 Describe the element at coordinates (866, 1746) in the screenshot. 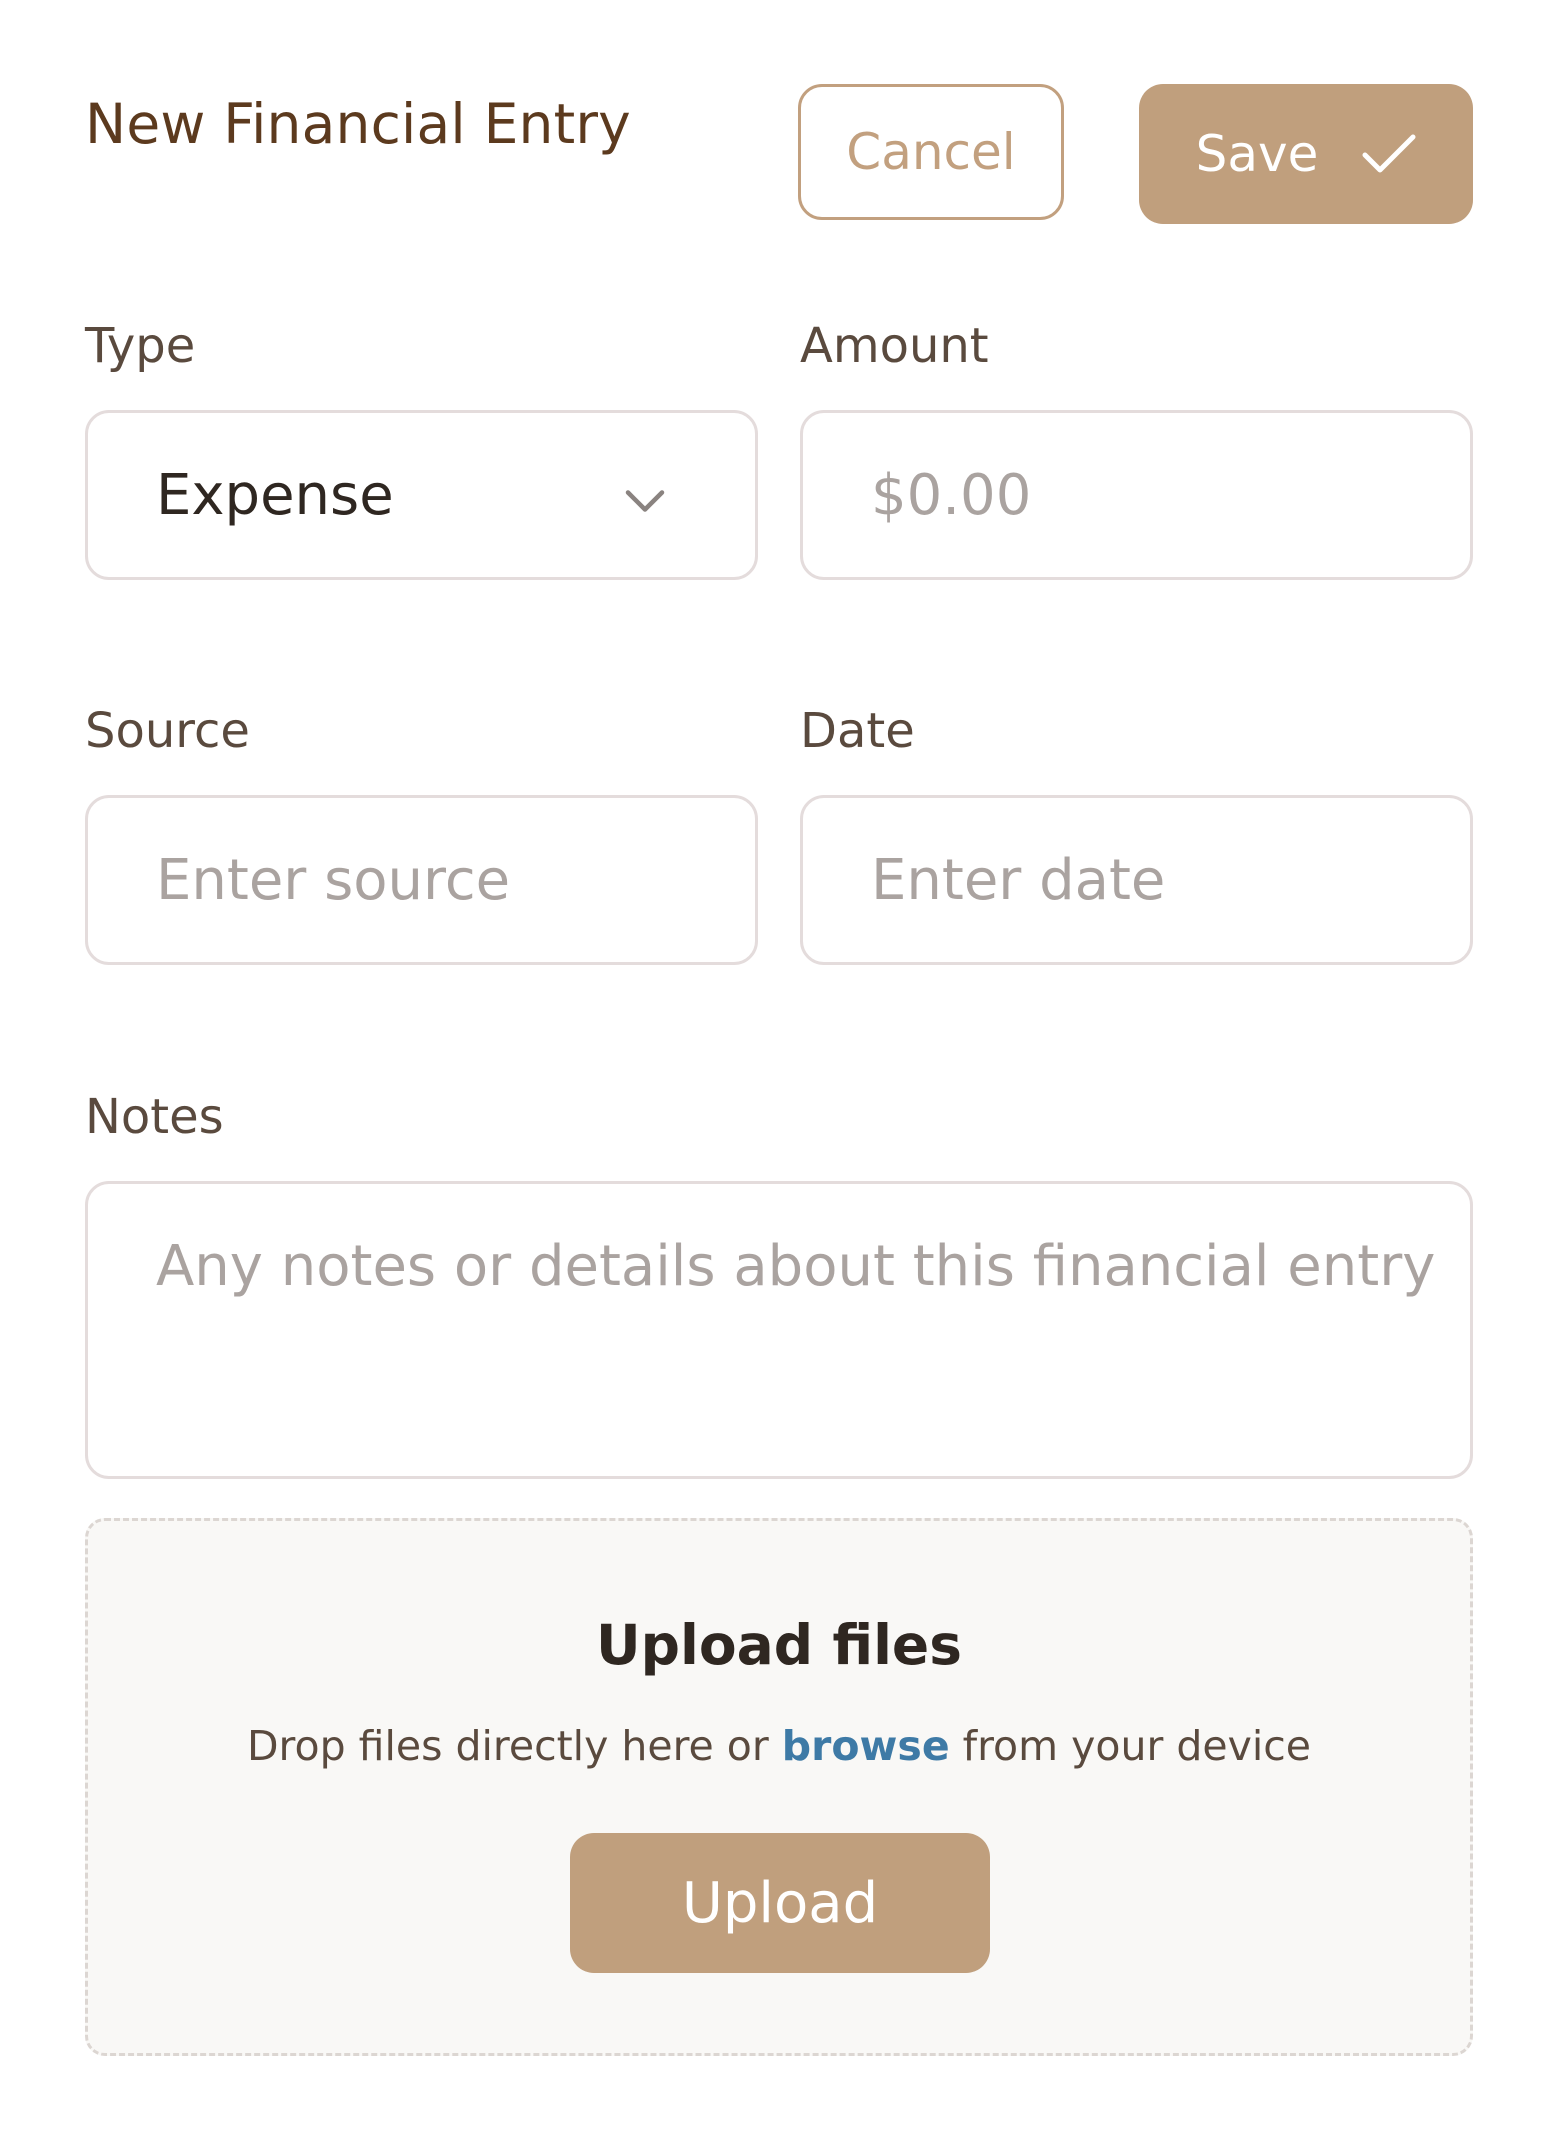

I see `browse-link: browse` at that location.